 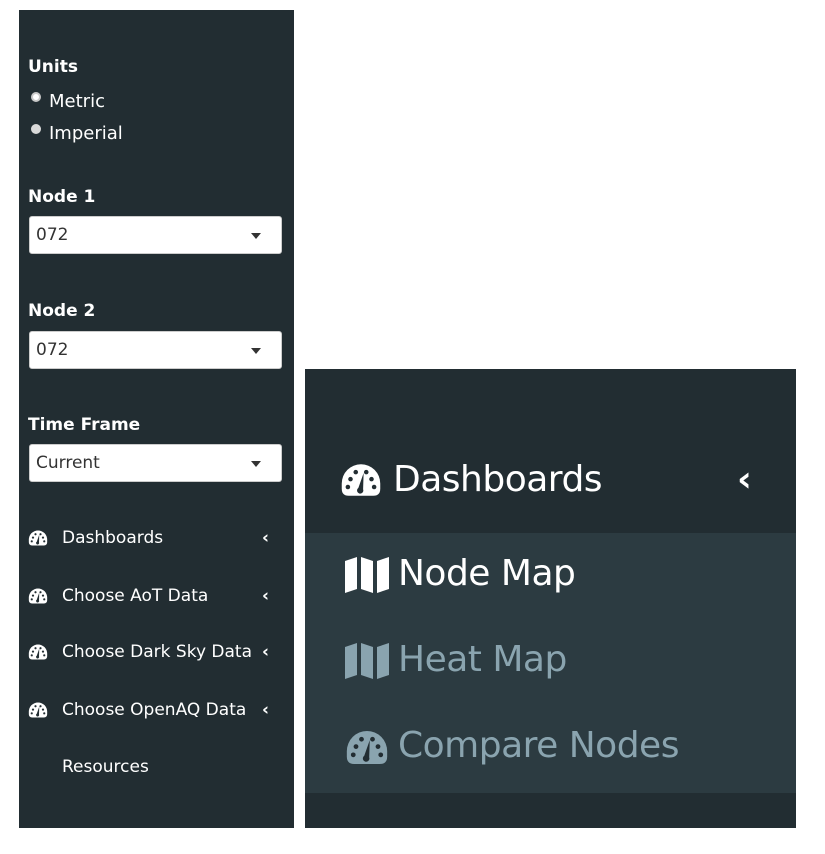 I want to click on submenu-item-heat-map: Heat Map, so click(x=550, y=662).